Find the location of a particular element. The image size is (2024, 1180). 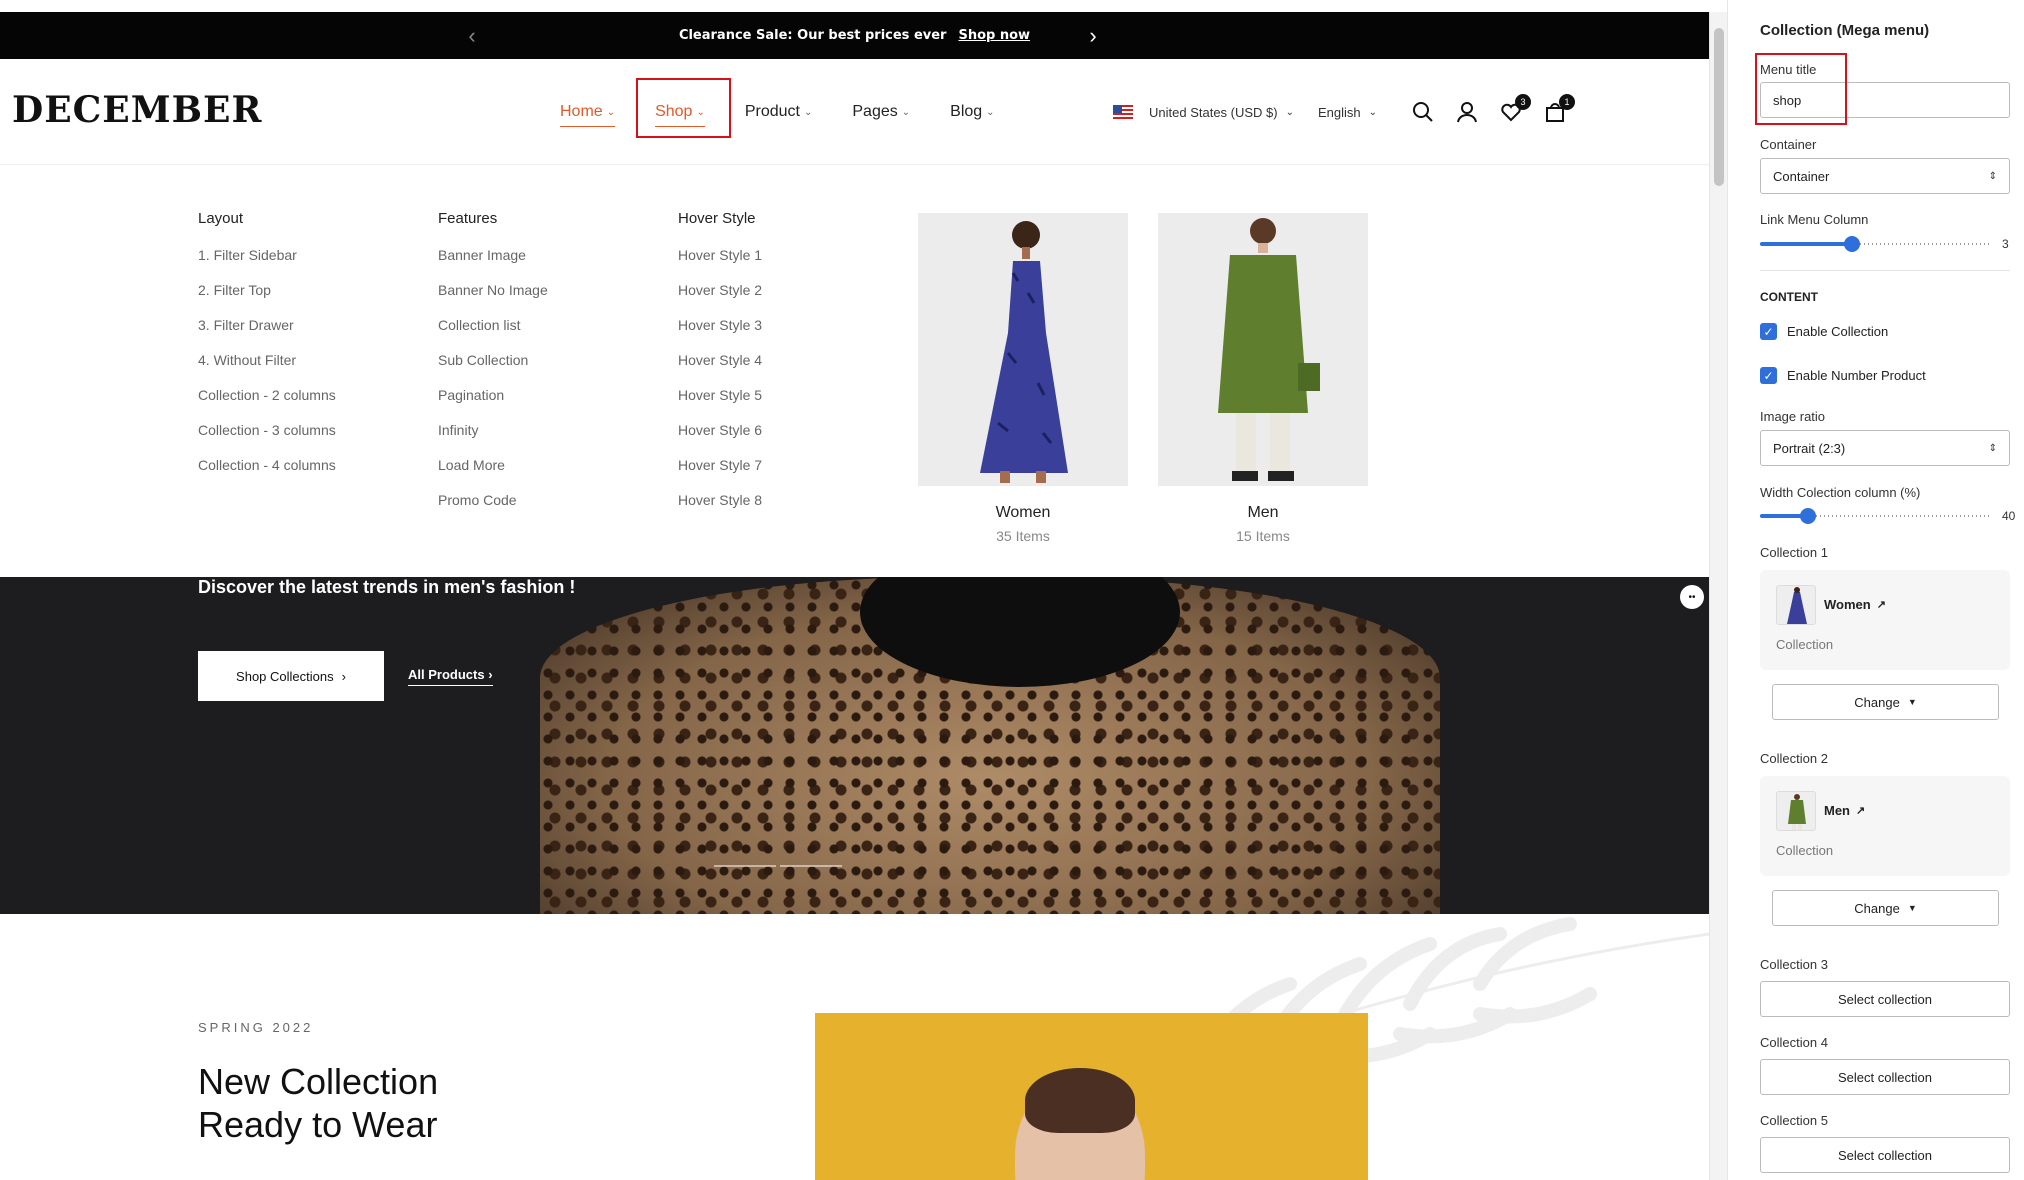

container-select: Container ⇕ is located at coordinates (1885, 176).